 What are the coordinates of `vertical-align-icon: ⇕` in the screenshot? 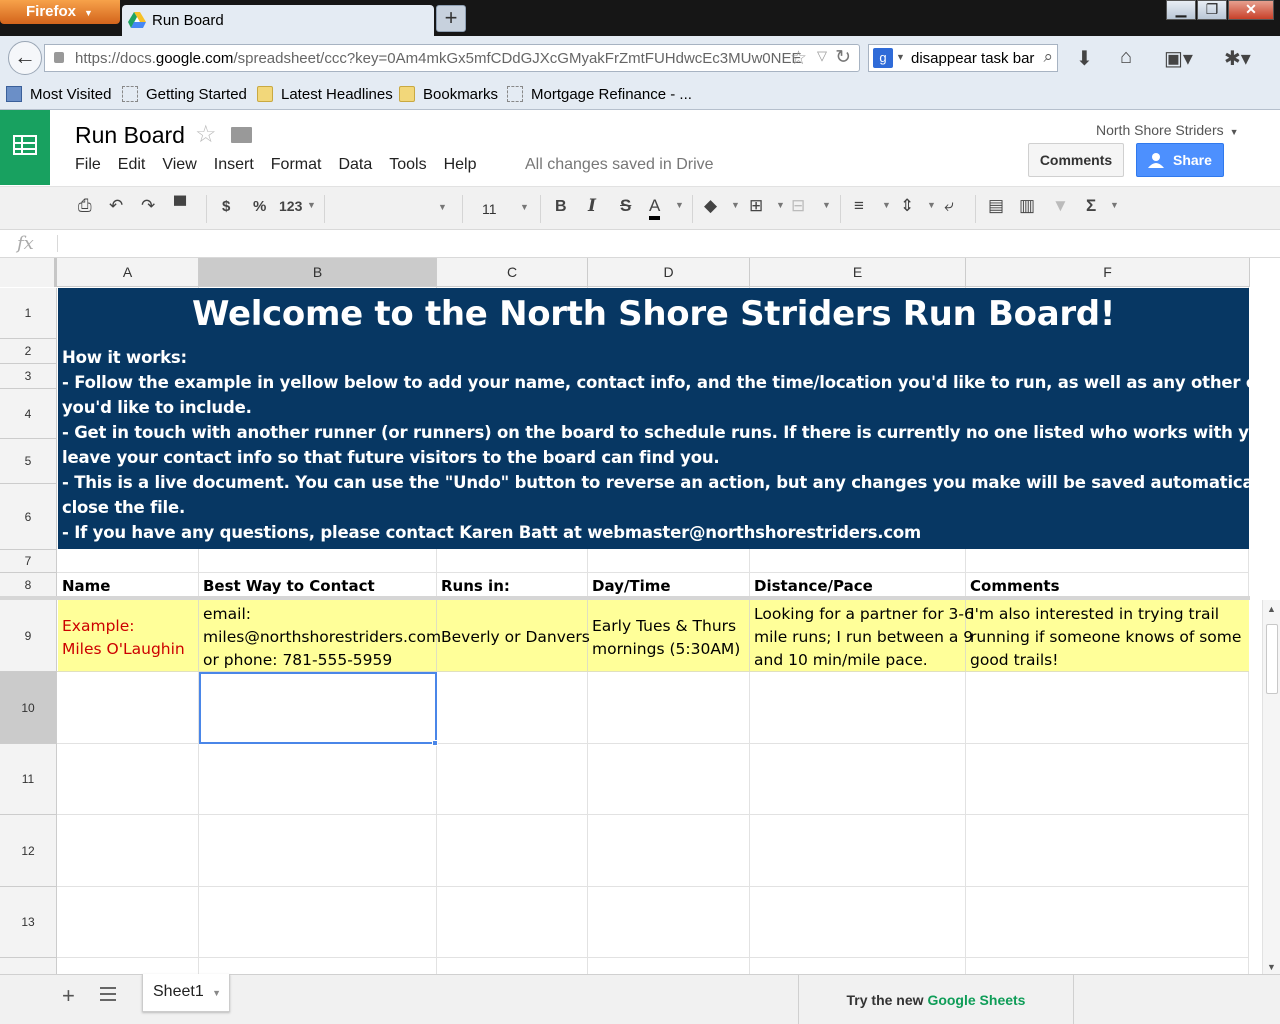 It's located at (907, 206).